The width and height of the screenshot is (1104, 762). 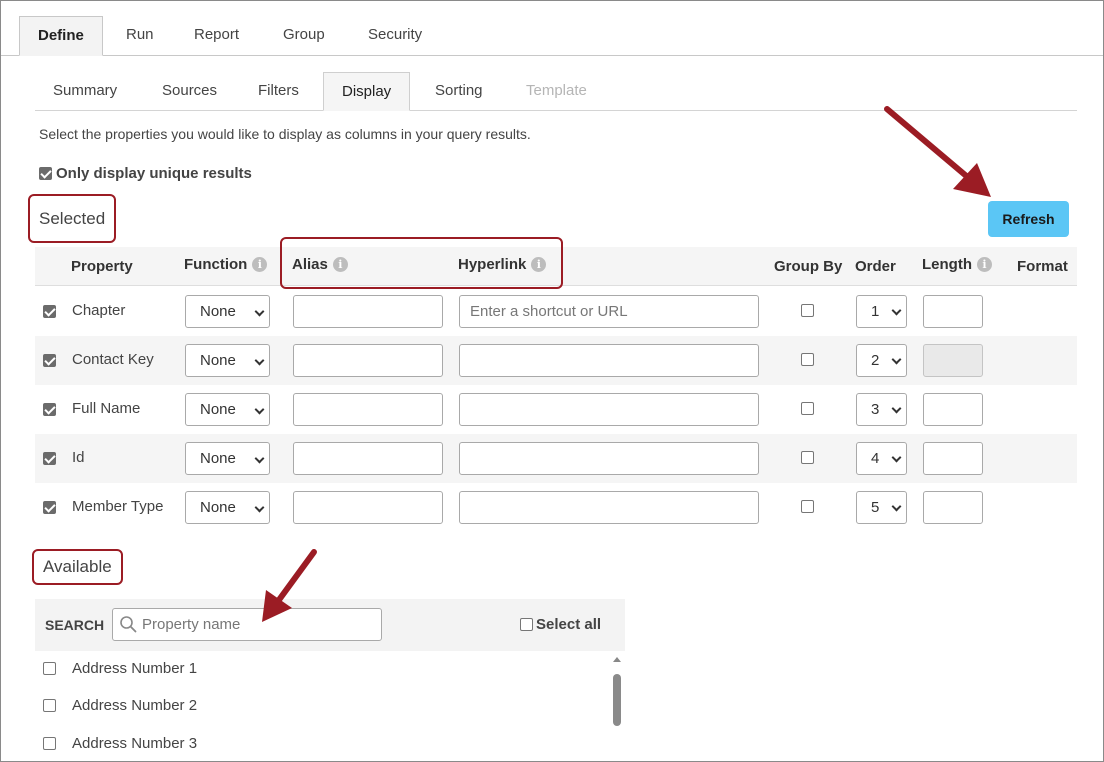 I want to click on available-heading: Available, so click(x=77, y=567).